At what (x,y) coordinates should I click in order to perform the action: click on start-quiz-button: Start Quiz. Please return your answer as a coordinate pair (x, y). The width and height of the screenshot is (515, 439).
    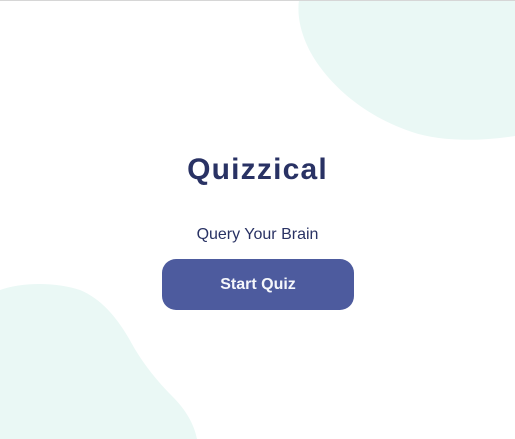
    Looking at the image, I should click on (258, 284).